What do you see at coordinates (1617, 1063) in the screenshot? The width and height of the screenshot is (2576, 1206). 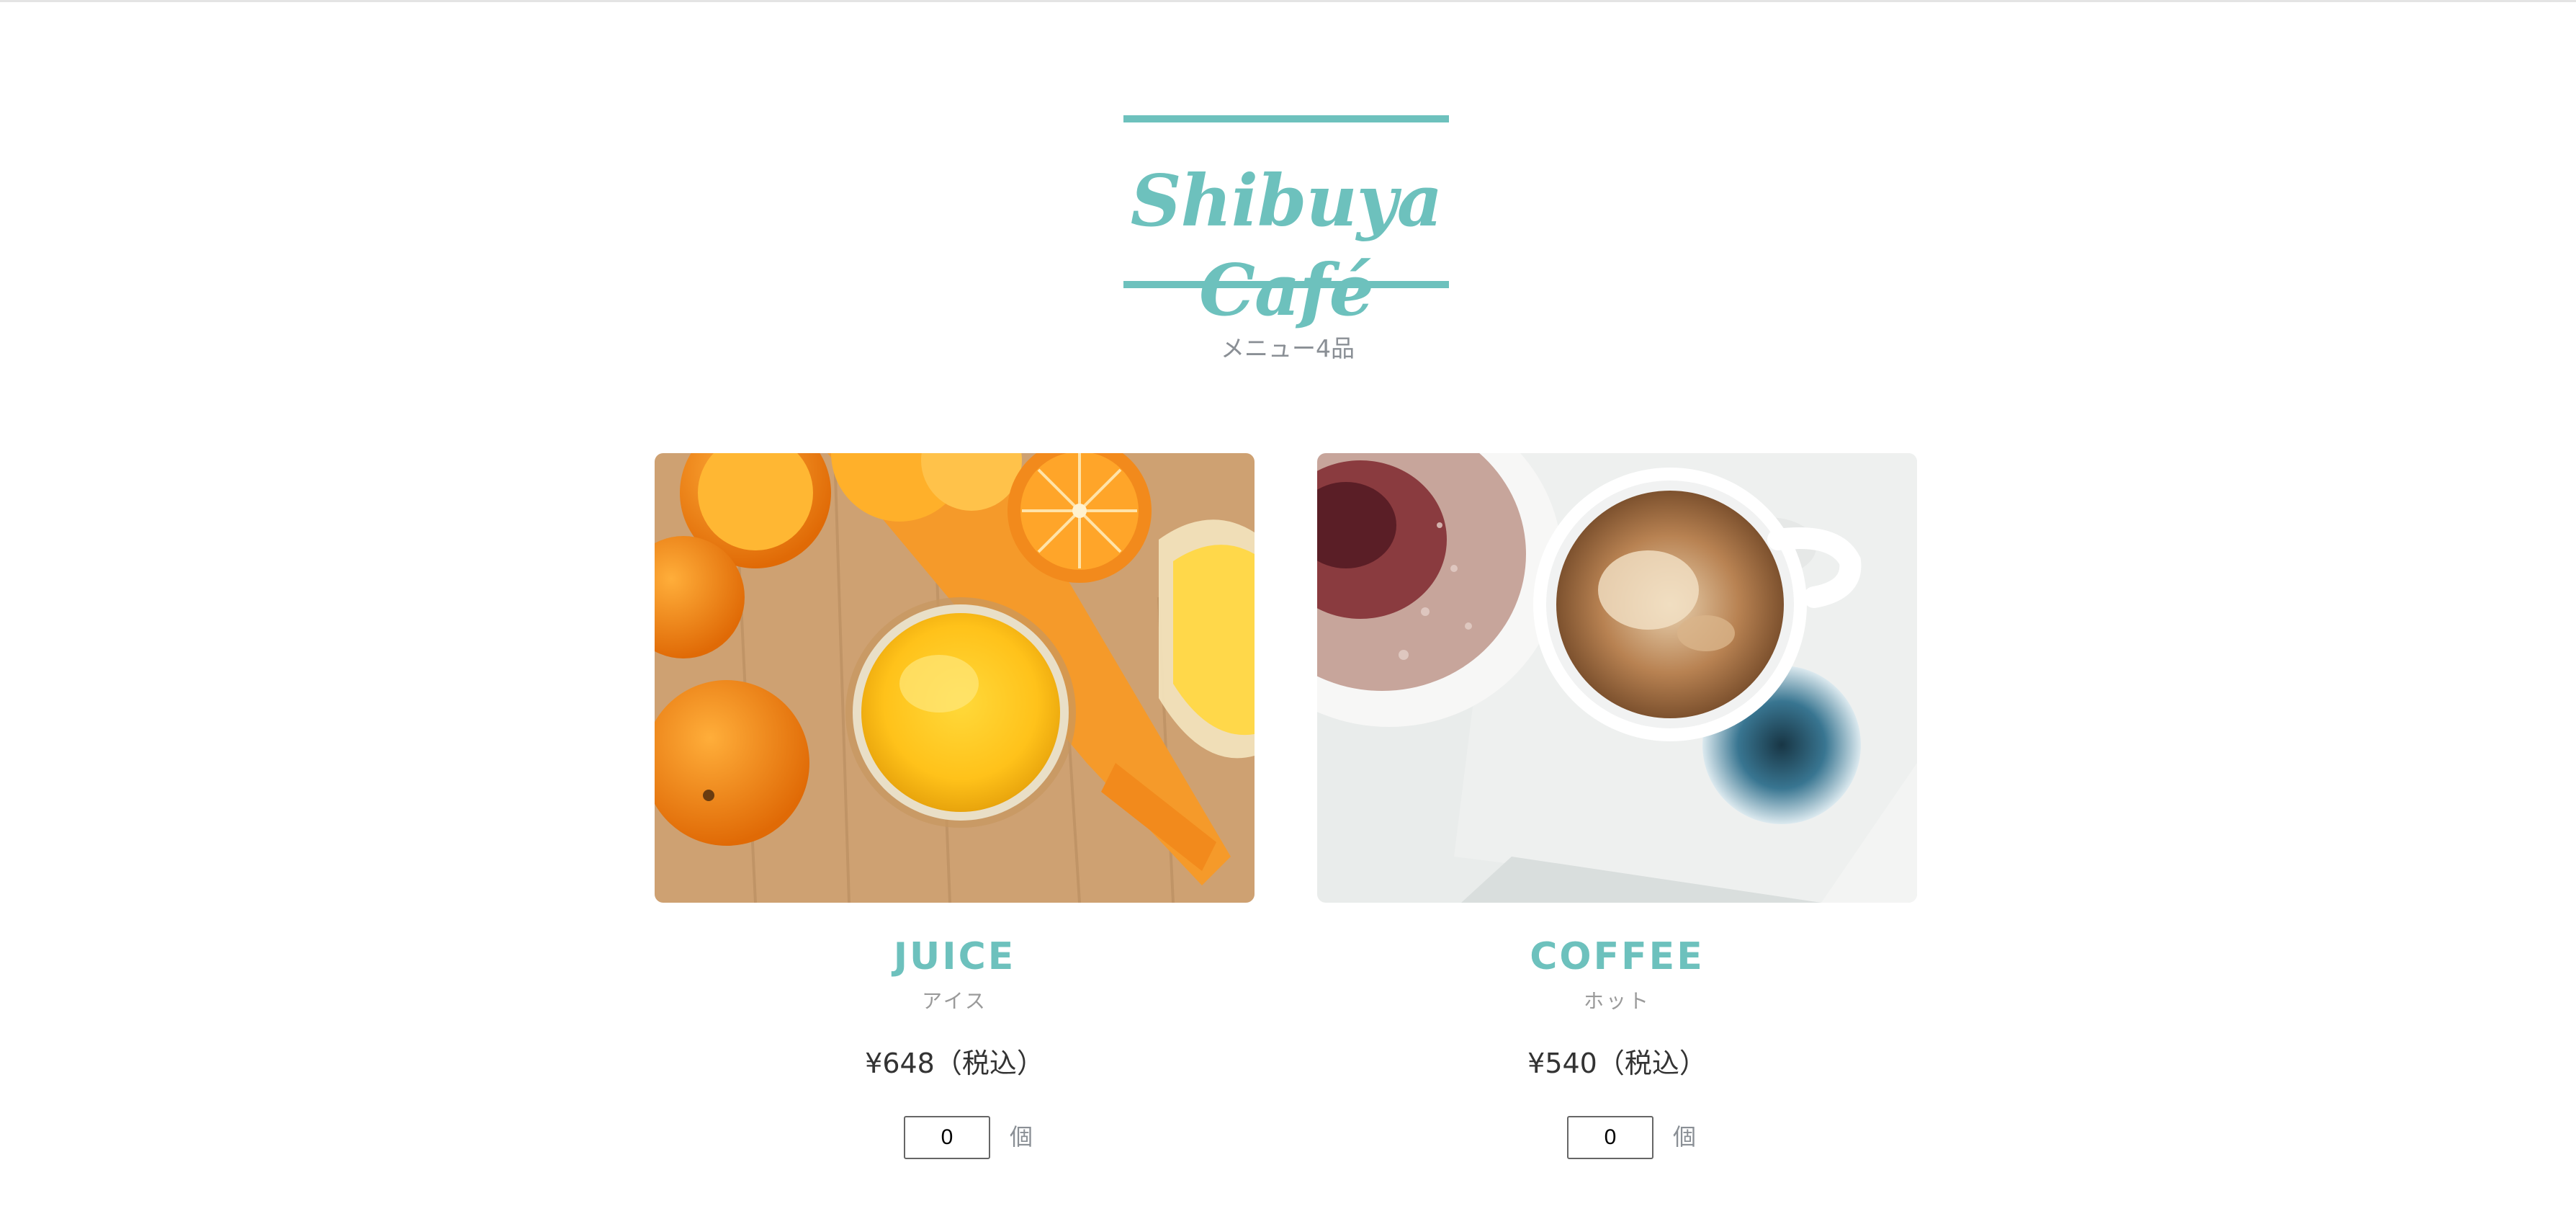 I see `item-price: ¥540（税込）` at bounding box center [1617, 1063].